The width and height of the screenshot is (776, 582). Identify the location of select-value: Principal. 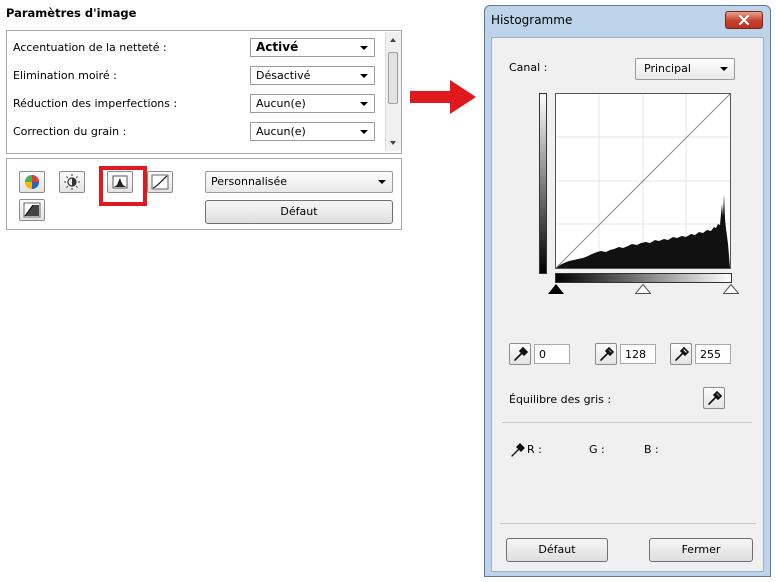
(667, 68).